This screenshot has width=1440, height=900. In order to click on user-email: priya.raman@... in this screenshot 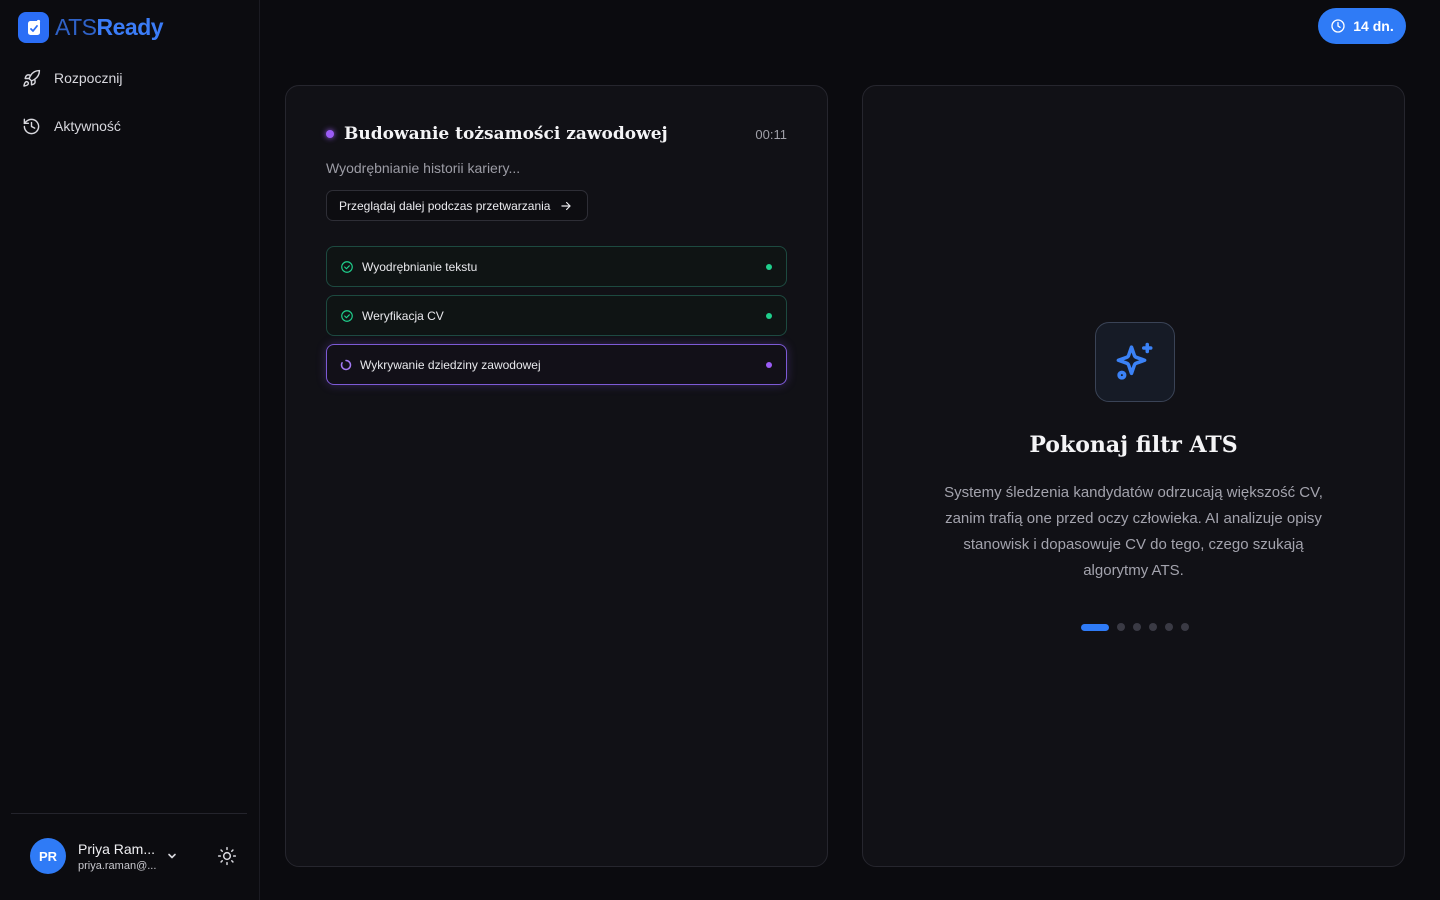, I will do `click(117, 865)`.